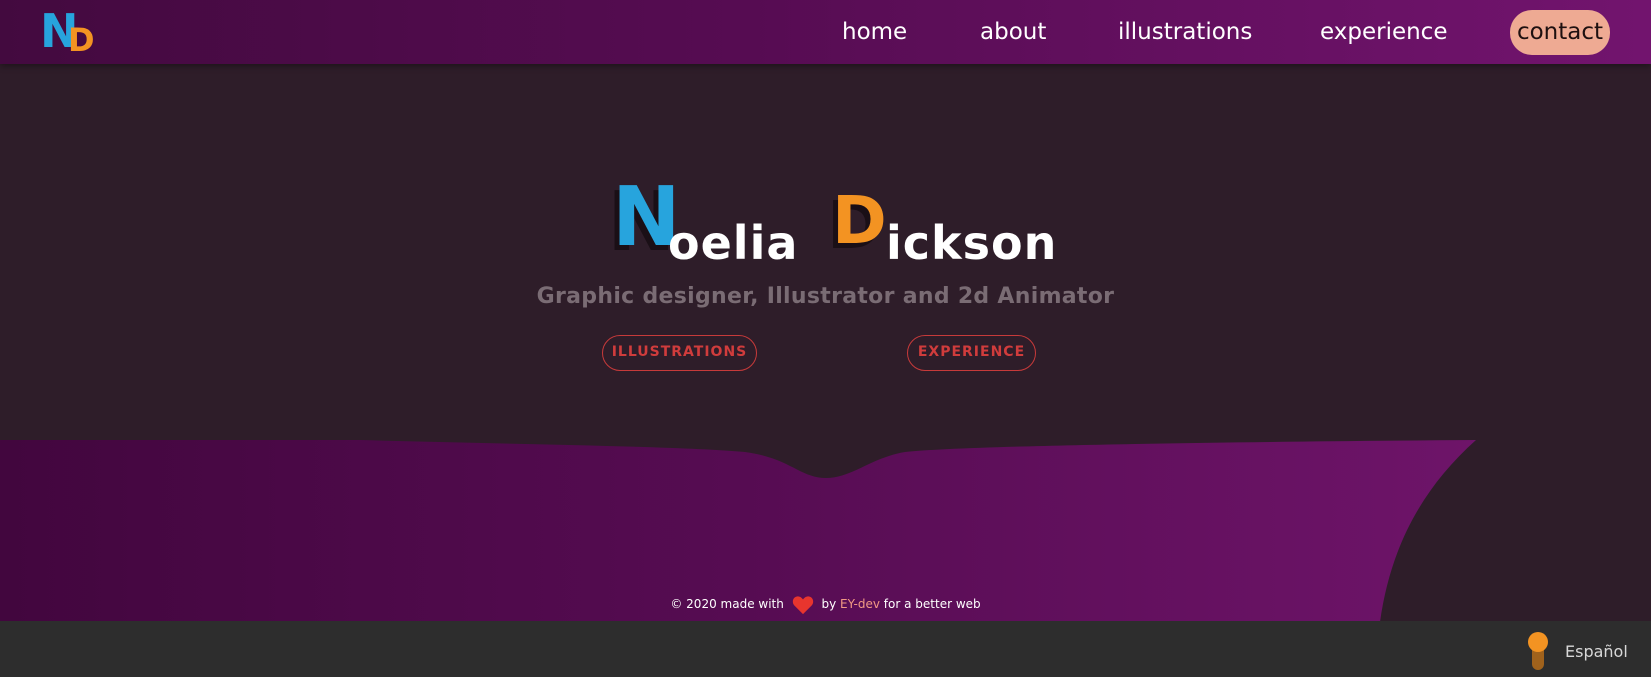 This screenshot has width=1651, height=677. What do you see at coordinates (859, 220) in the screenshot?
I see `last-name-initial: D` at bounding box center [859, 220].